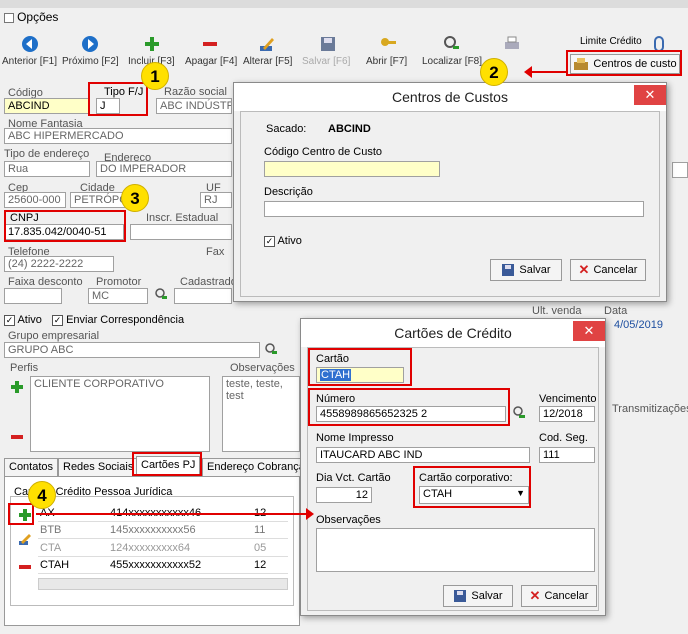 The width and height of the screenshot is (688, 634). What do you see at coordinates (42, 495) in the screenshot?
I see `step-badge-4: 4` at bounding box center [42, 495].